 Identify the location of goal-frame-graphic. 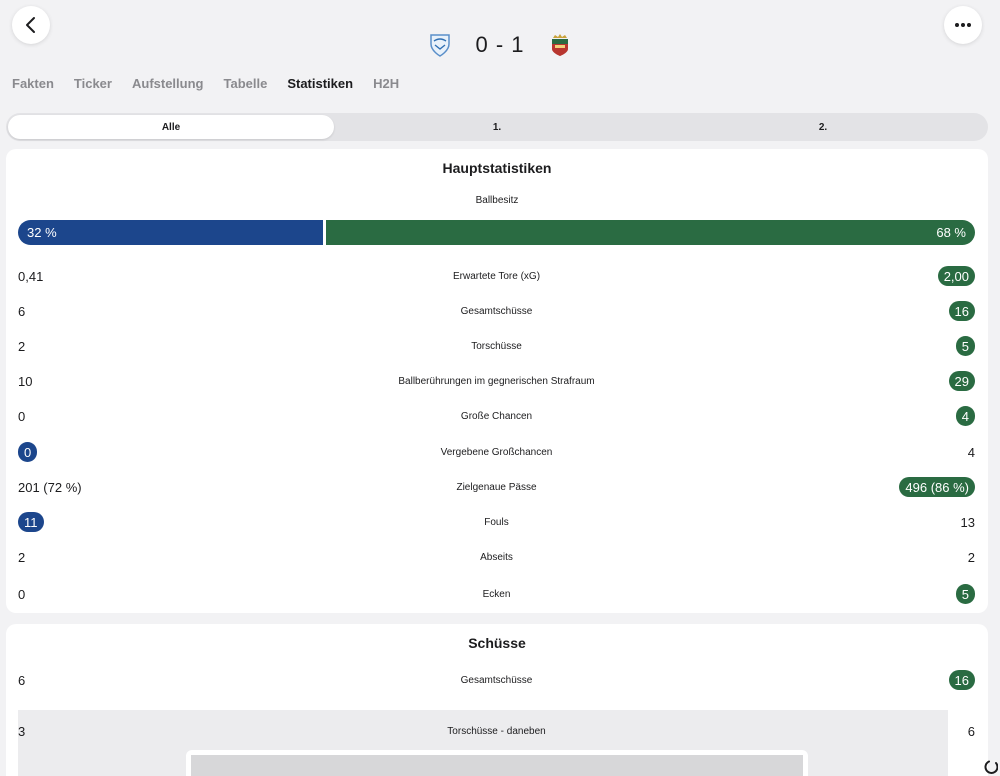
(497, 763).